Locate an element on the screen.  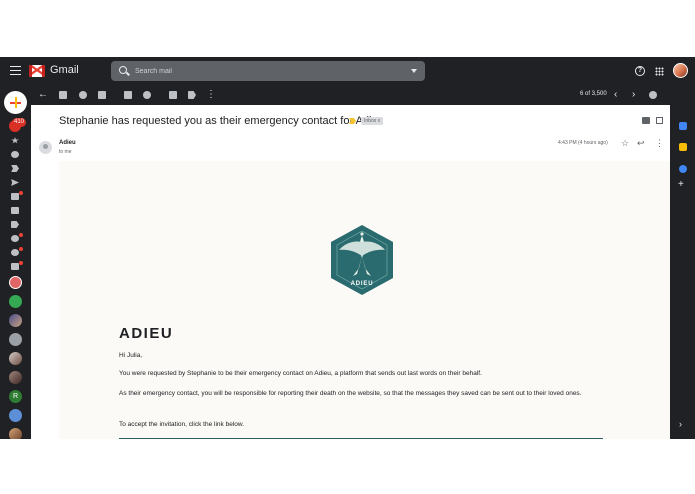
expand-panel-icon: › is located at coordinates (680, 424).